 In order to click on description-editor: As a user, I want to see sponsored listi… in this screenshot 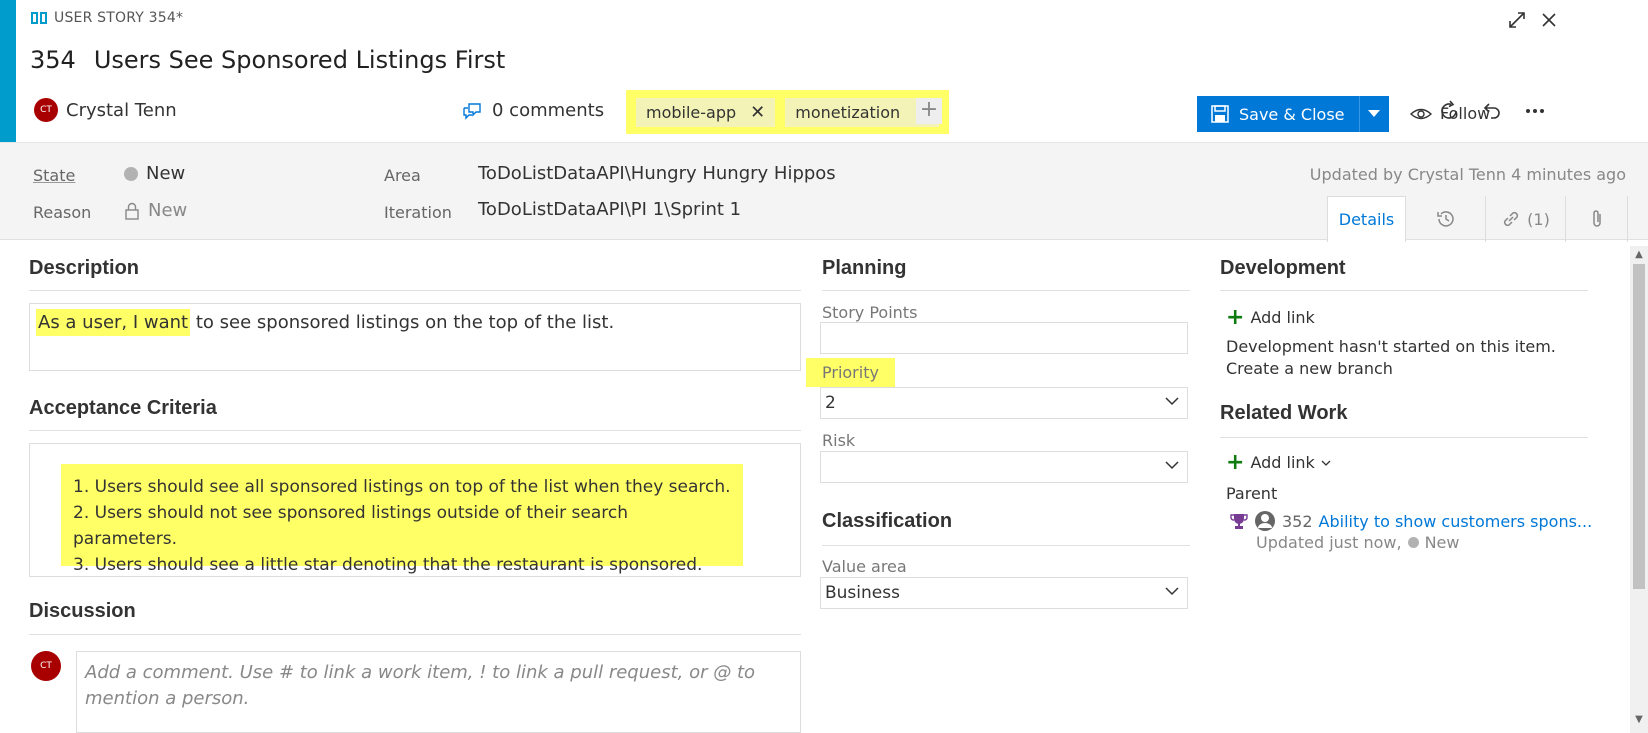, I will do `click(415, 337)`.